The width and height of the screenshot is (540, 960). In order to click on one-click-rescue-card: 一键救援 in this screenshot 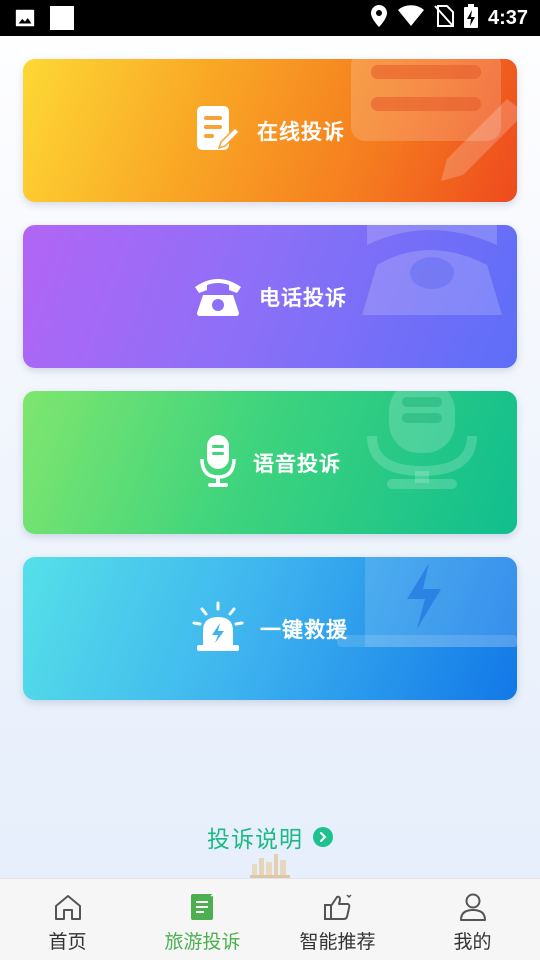, I will do `click(270, 628)`.